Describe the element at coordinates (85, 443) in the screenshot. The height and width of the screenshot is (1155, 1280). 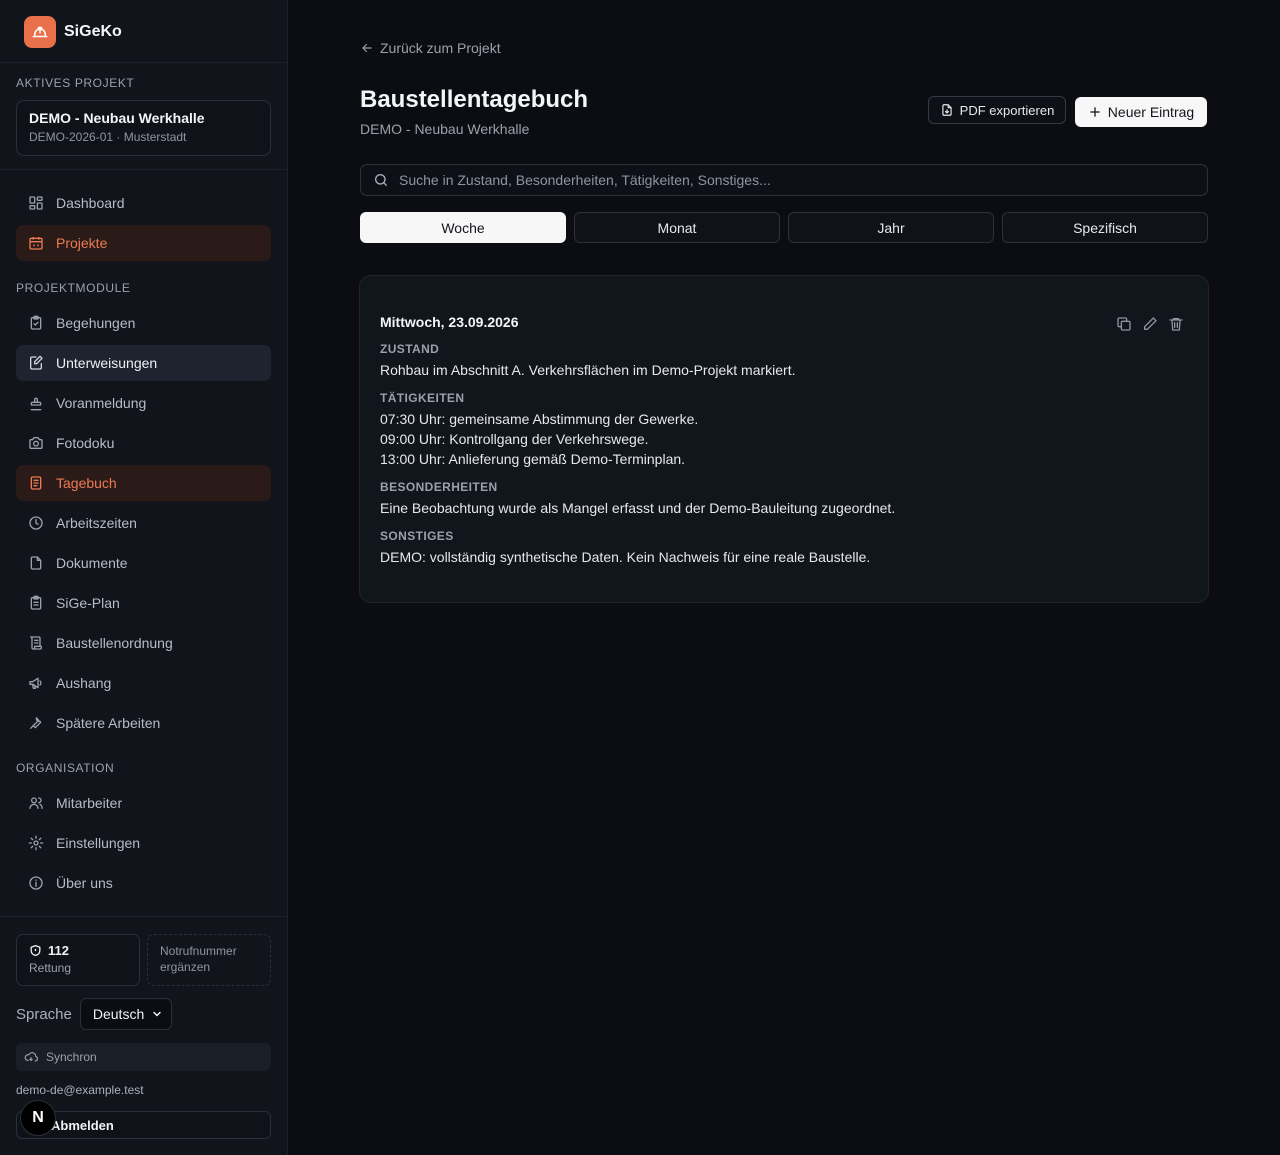
I see `sidebar-item-label: Fotodoku` at that location.